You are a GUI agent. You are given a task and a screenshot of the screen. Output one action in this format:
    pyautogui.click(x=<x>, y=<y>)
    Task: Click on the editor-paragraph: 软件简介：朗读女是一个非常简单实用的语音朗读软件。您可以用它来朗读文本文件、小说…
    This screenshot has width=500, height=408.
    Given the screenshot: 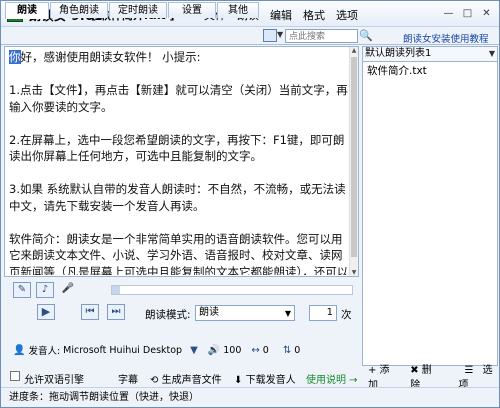 What is the action you would take?
    pyautogui.click(x=179, y=253)
    